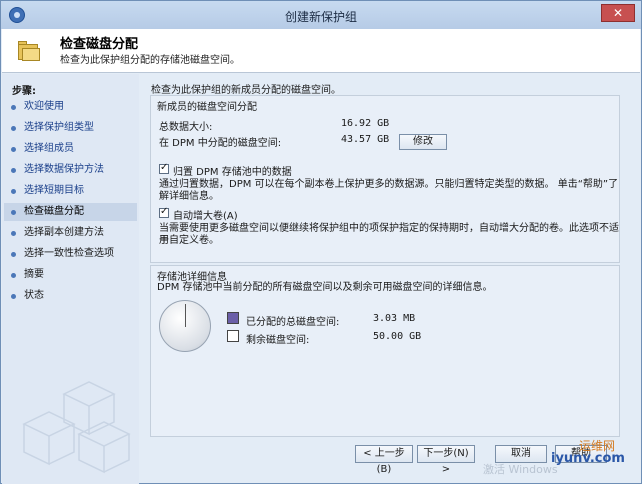 The height and width of the screenshot is (484, 642). I want to click on autogrow-label: 自动增大卷(A), so click(205, 214).